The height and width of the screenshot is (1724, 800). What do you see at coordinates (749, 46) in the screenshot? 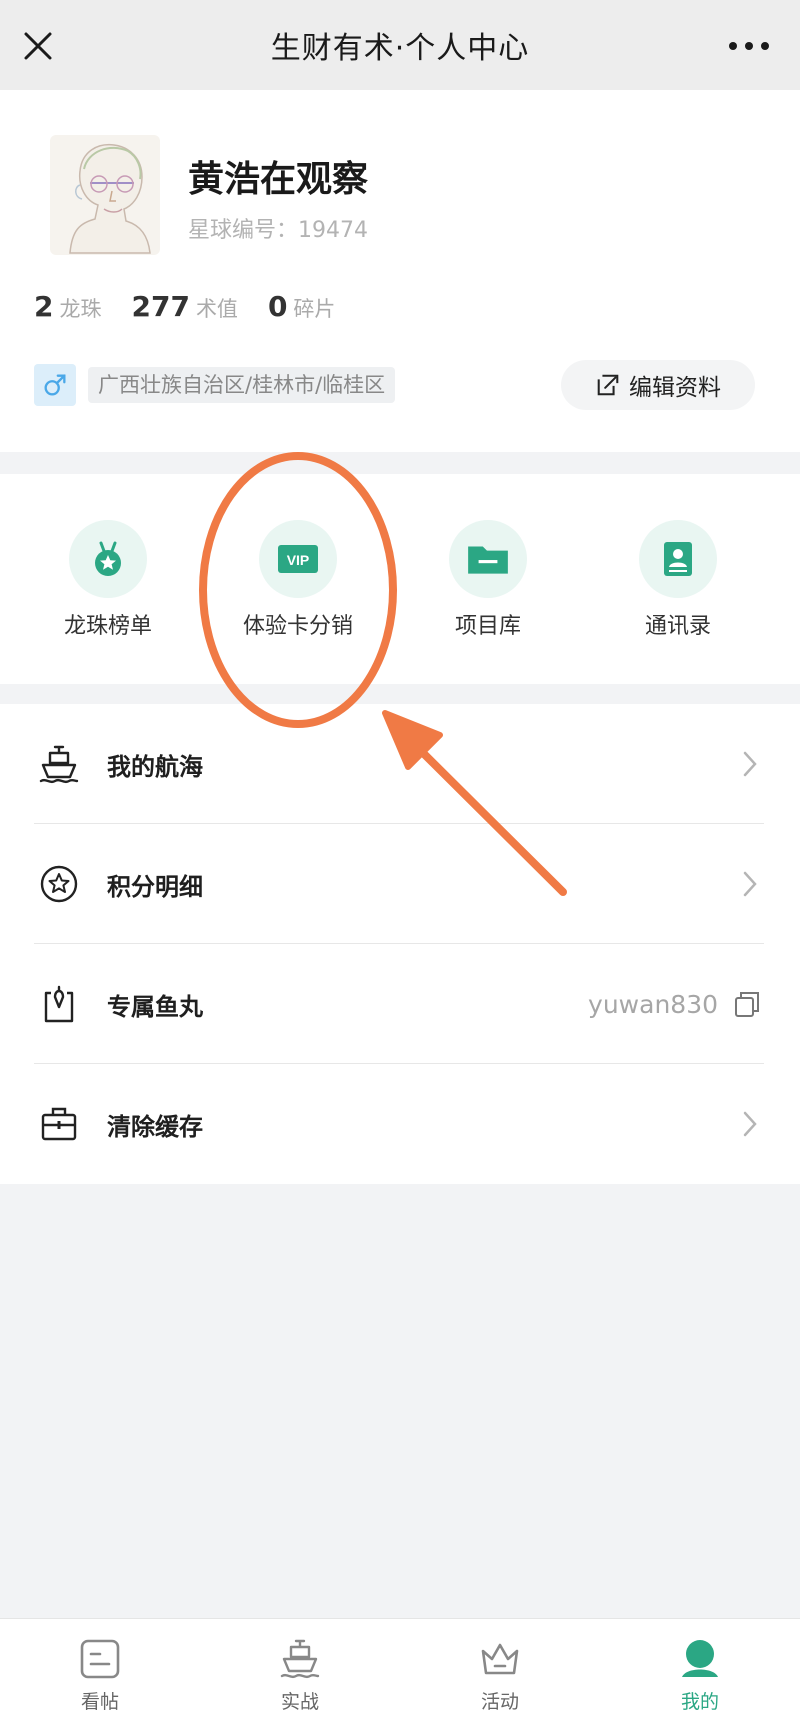
I see `more-icon` at bounding box center [749, 46].